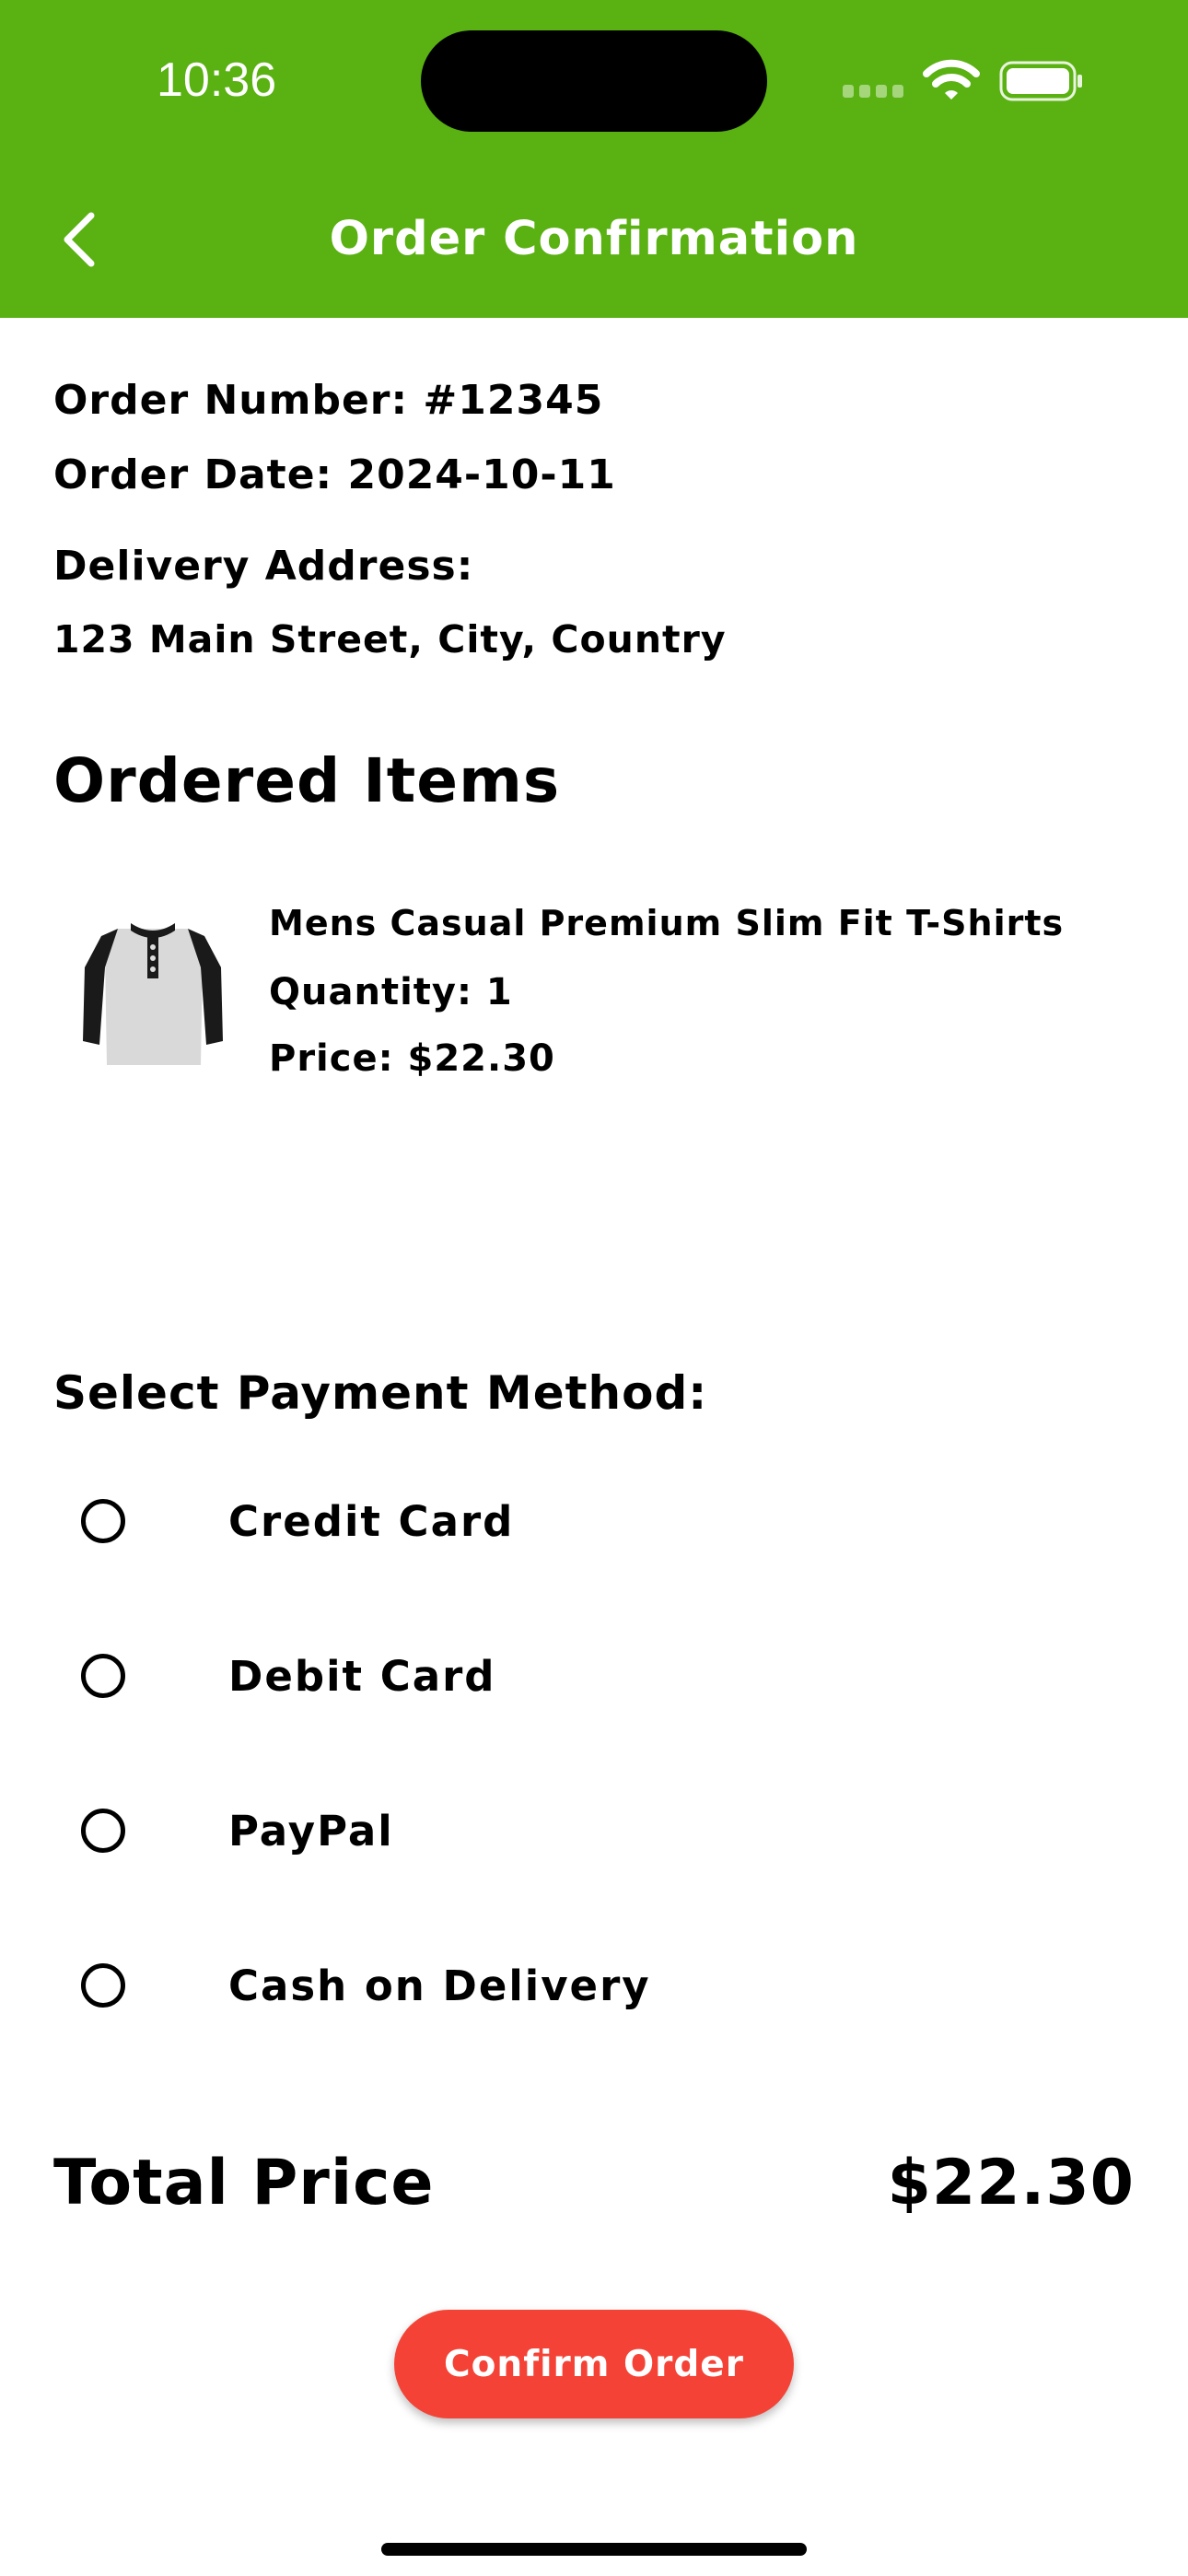  What do you see at coordinates (412, 1058) in the screenshot?
I see `item-price: Price: $22.30` at bounding box center [412, 1058].